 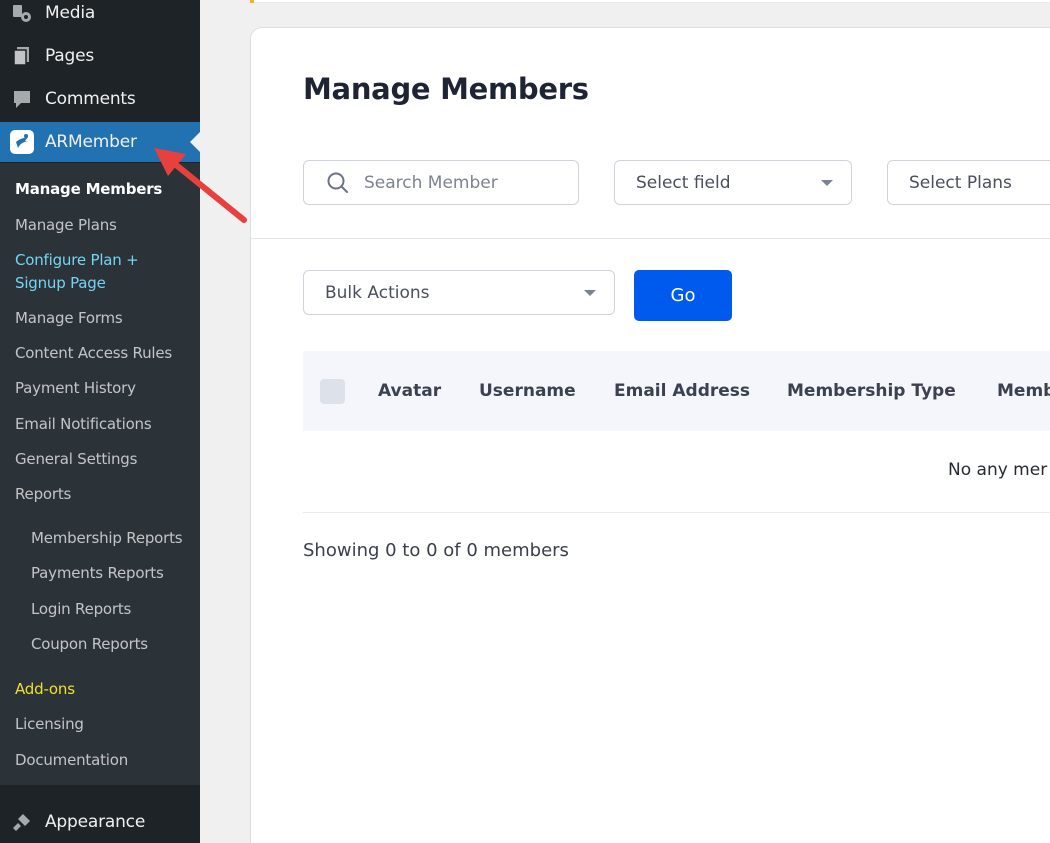 What do you see at coordinates (45, 689) in the screenshot?
I see `submenu-add-ons: Add-ons` at bounding box center [45, 689].